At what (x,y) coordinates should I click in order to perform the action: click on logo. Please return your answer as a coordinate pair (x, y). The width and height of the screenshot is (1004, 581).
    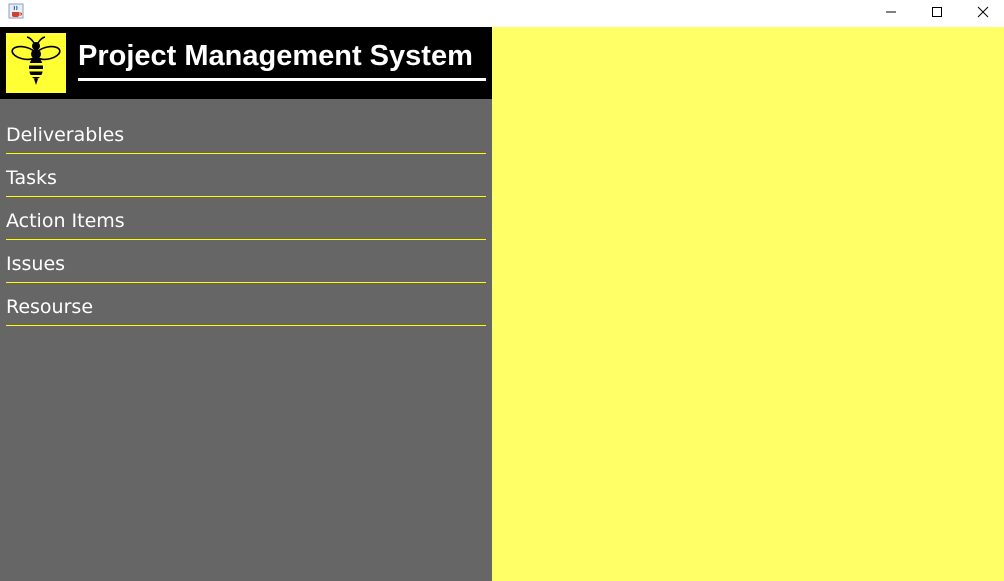
    Looking at the image, I should click on (36, 63).